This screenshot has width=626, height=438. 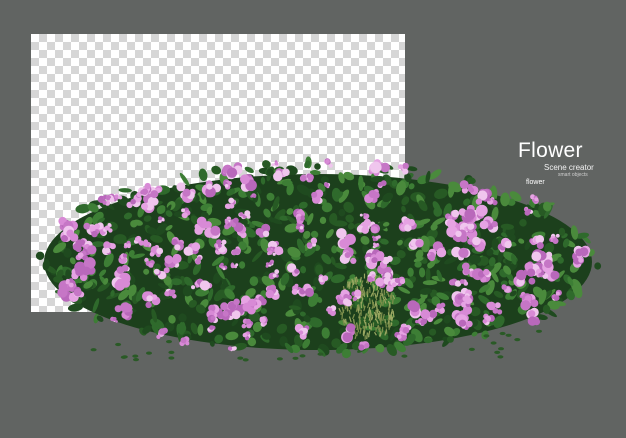 I want to click on brand-title: Flower, so click(x=550, y=150).